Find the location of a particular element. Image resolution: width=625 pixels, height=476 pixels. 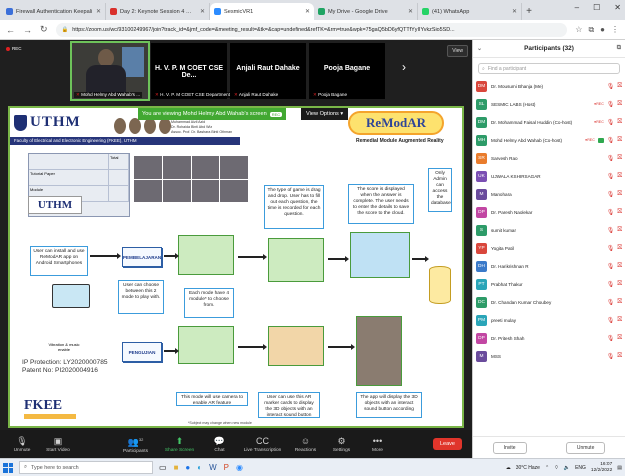

word-icon: W is located at coordinates (213, 467).